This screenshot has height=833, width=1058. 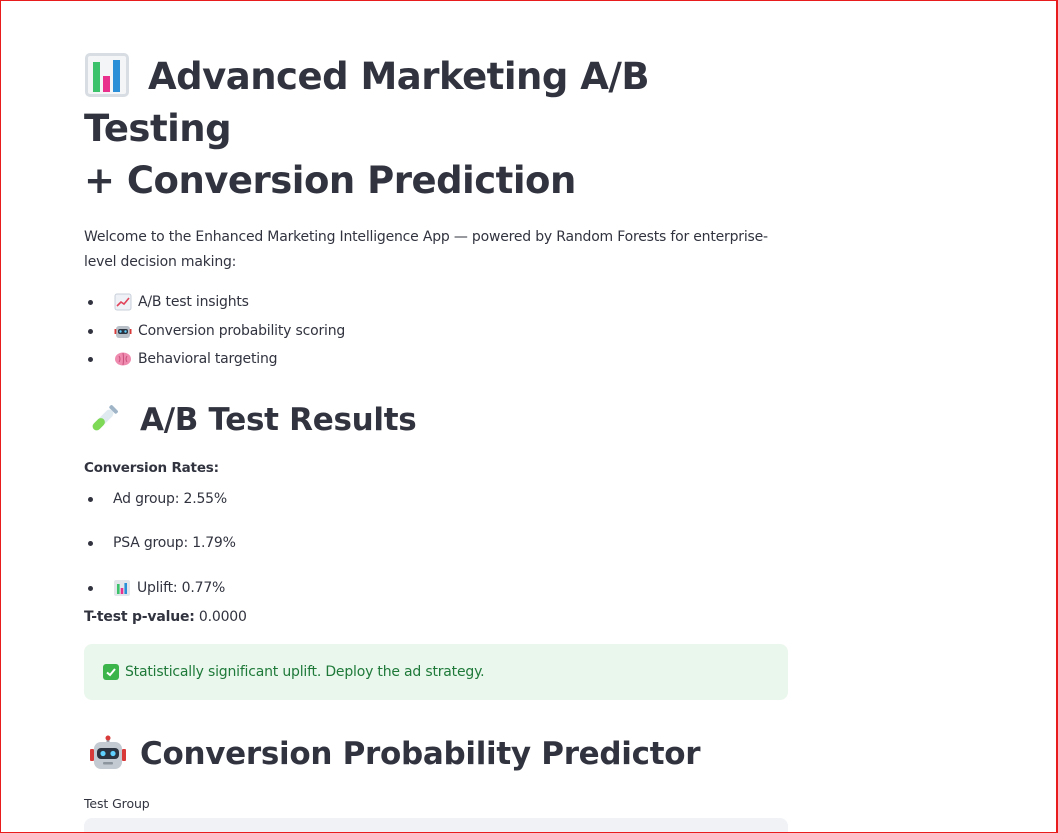 What do you see at coordinates (436, 302) in the screenshot?
I see `feature-item: A/B test insights` at bounding box center [436, 302].